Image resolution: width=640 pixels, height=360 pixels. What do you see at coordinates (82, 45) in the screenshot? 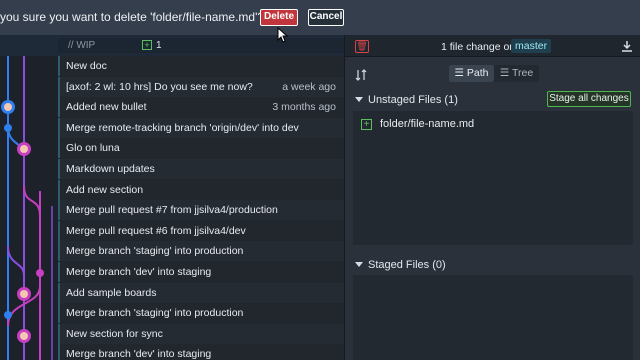
I see `wip-label: // WIP` at bounding box center [82, 45].